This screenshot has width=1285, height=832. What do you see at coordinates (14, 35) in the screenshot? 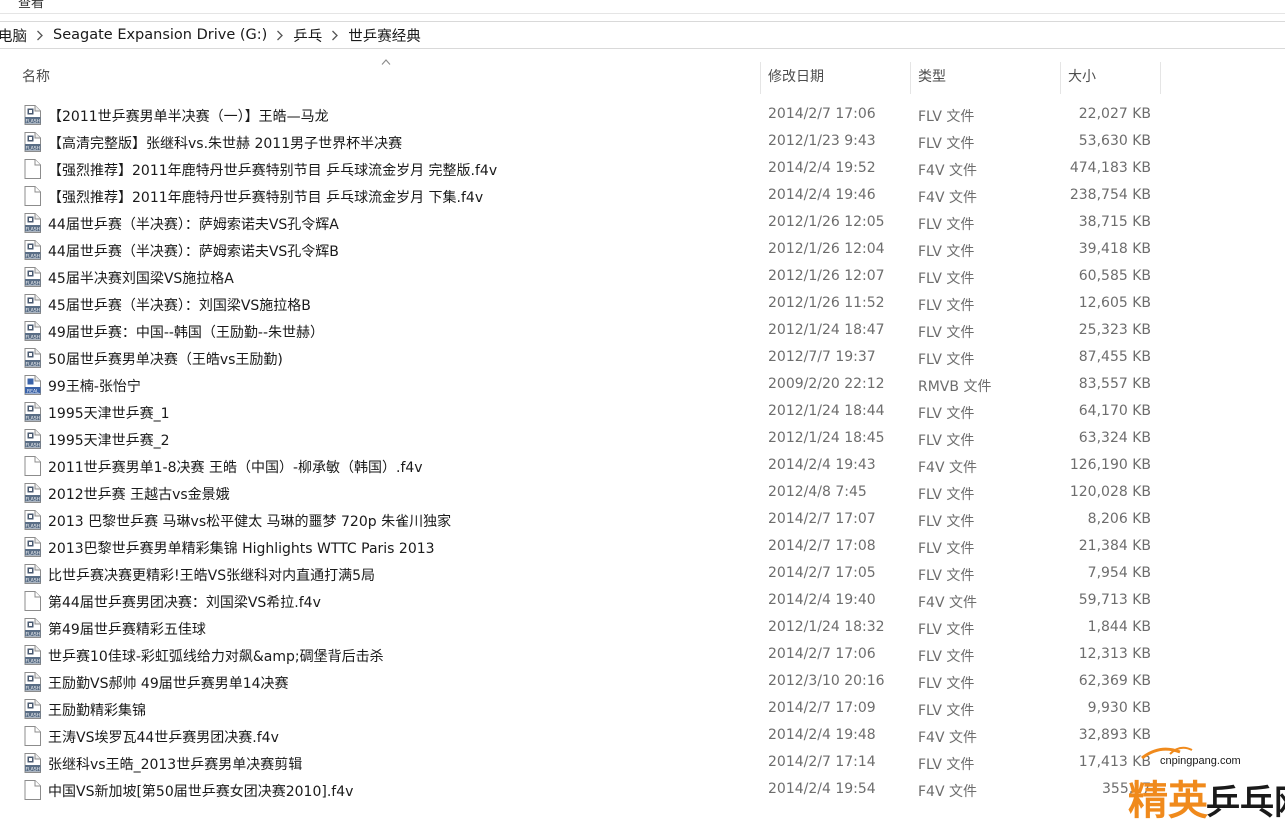
I see `breadcrumb-item-computer: 电脑` at bounding box center [14, 35].